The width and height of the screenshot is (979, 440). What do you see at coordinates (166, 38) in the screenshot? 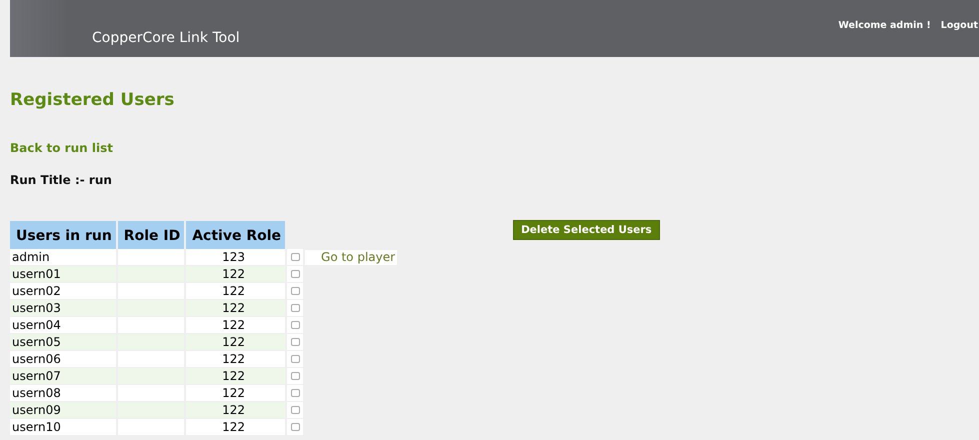
I see `app-title: CopperCore Link Tool` at bounding box center [166, 38].